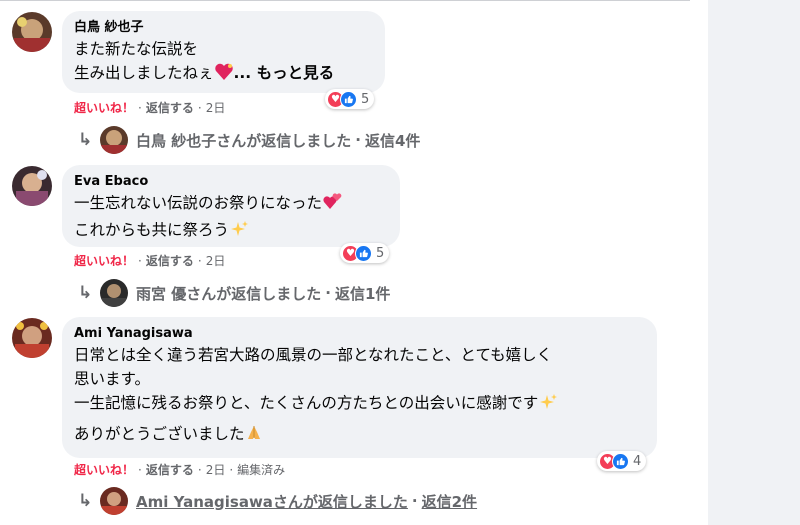  What do you see at coordinates (223, 28) in the screenshot?
I see `comment-author: 白鳥 紗也子` at bounding box center [223, 28].